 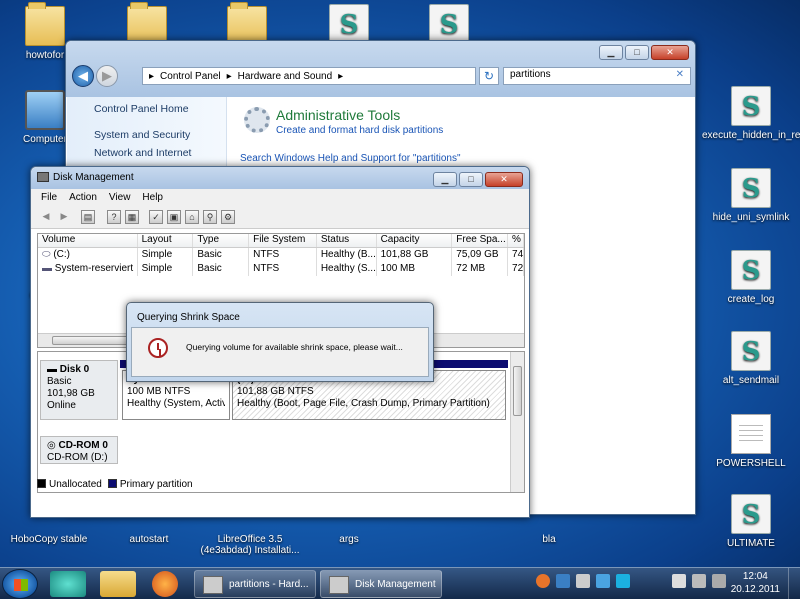 I want to click on open-folder-icon: ⌂, so click(x=192, y=217).